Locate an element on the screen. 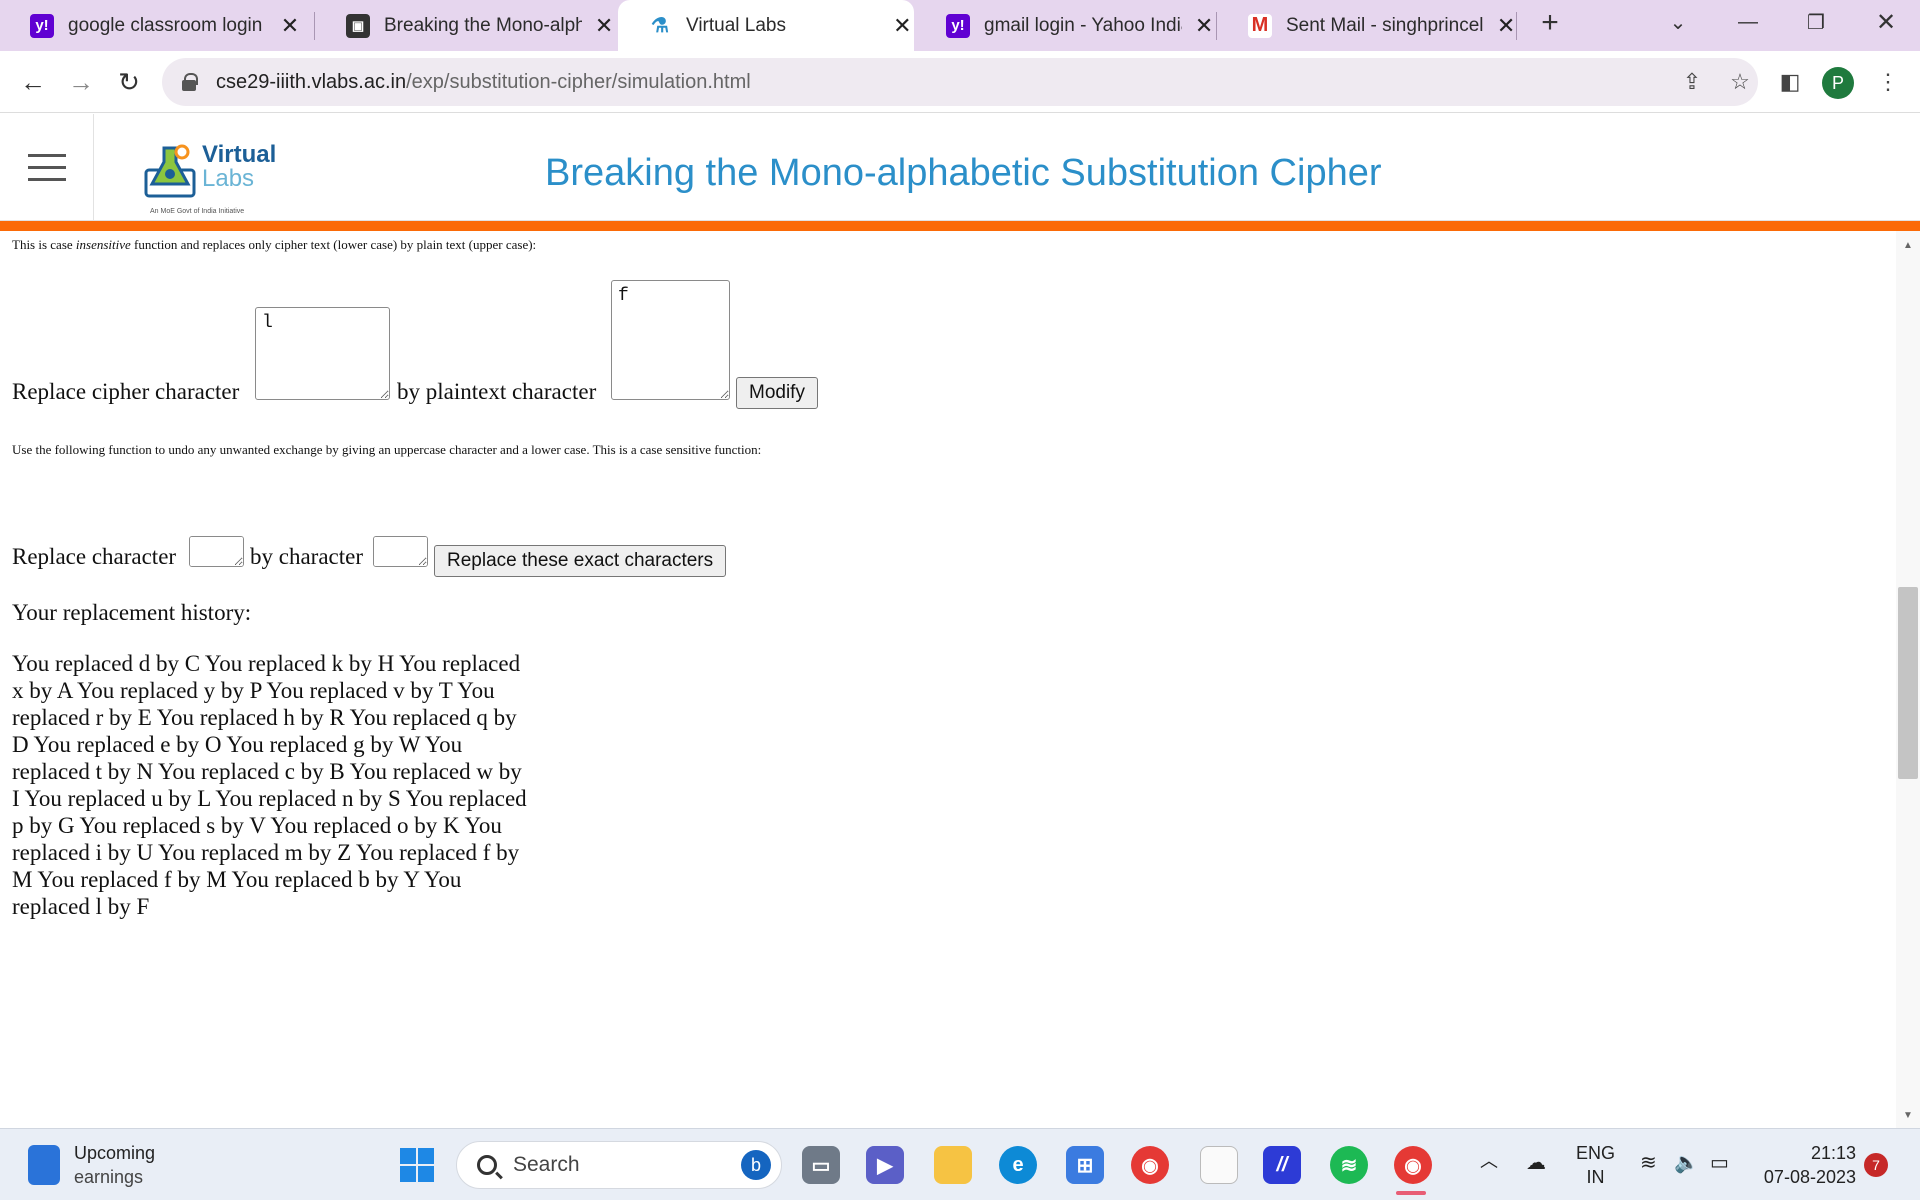 The width and height of the screenshot is (1920, 1200). modify-button: Modify is located at coordinates (777, 393).